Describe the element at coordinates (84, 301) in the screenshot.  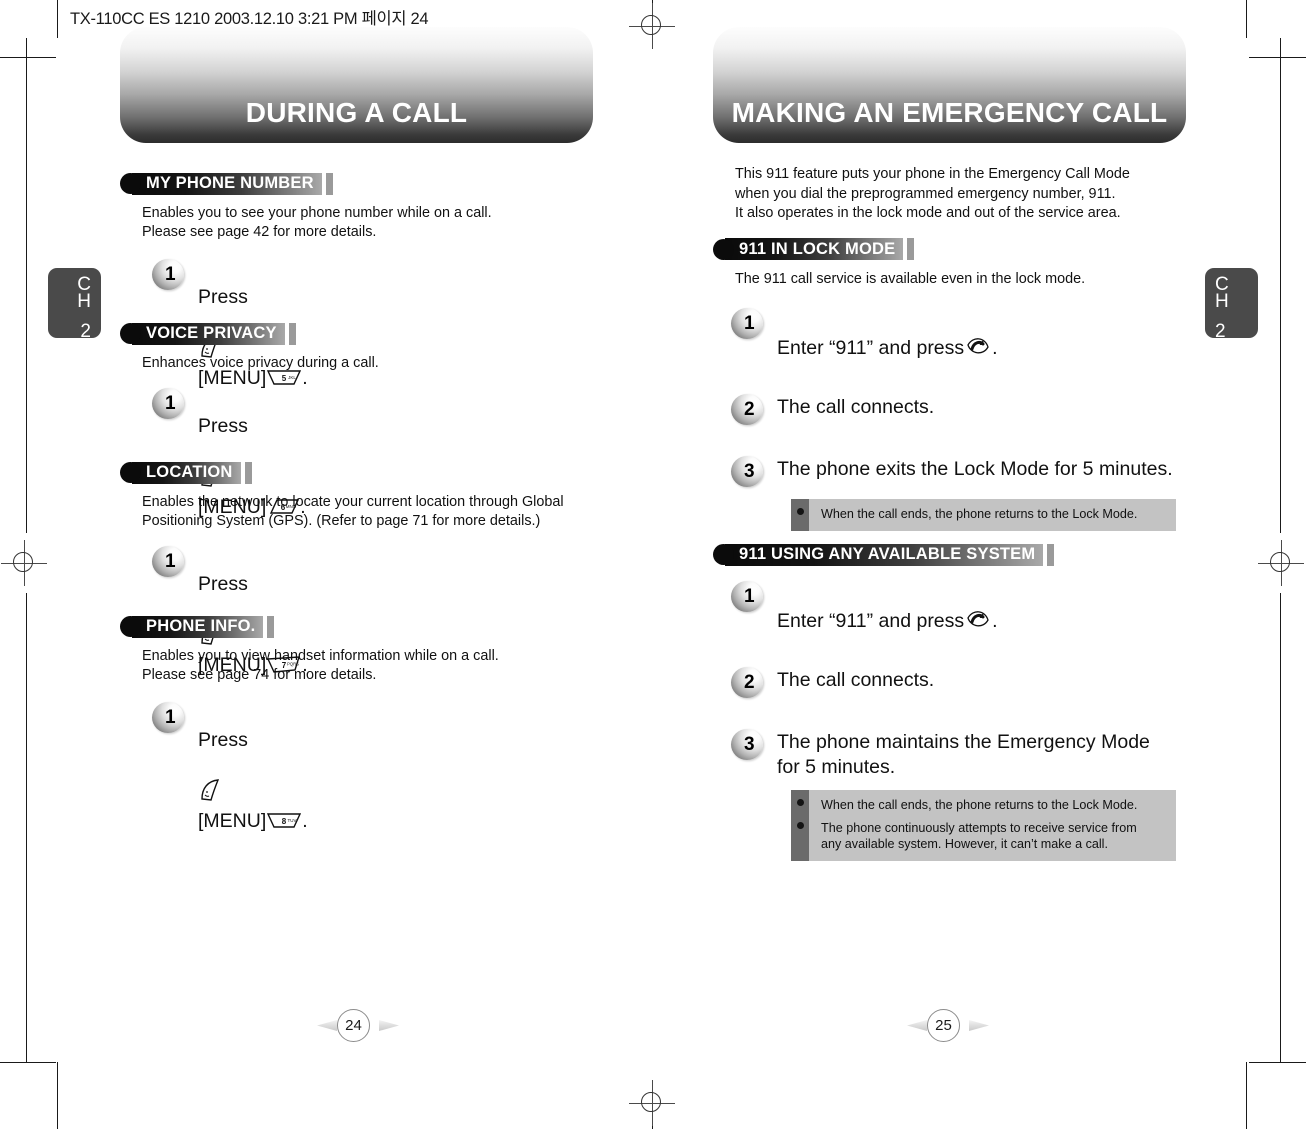
I see `chapter-tab-h: H` at that location.